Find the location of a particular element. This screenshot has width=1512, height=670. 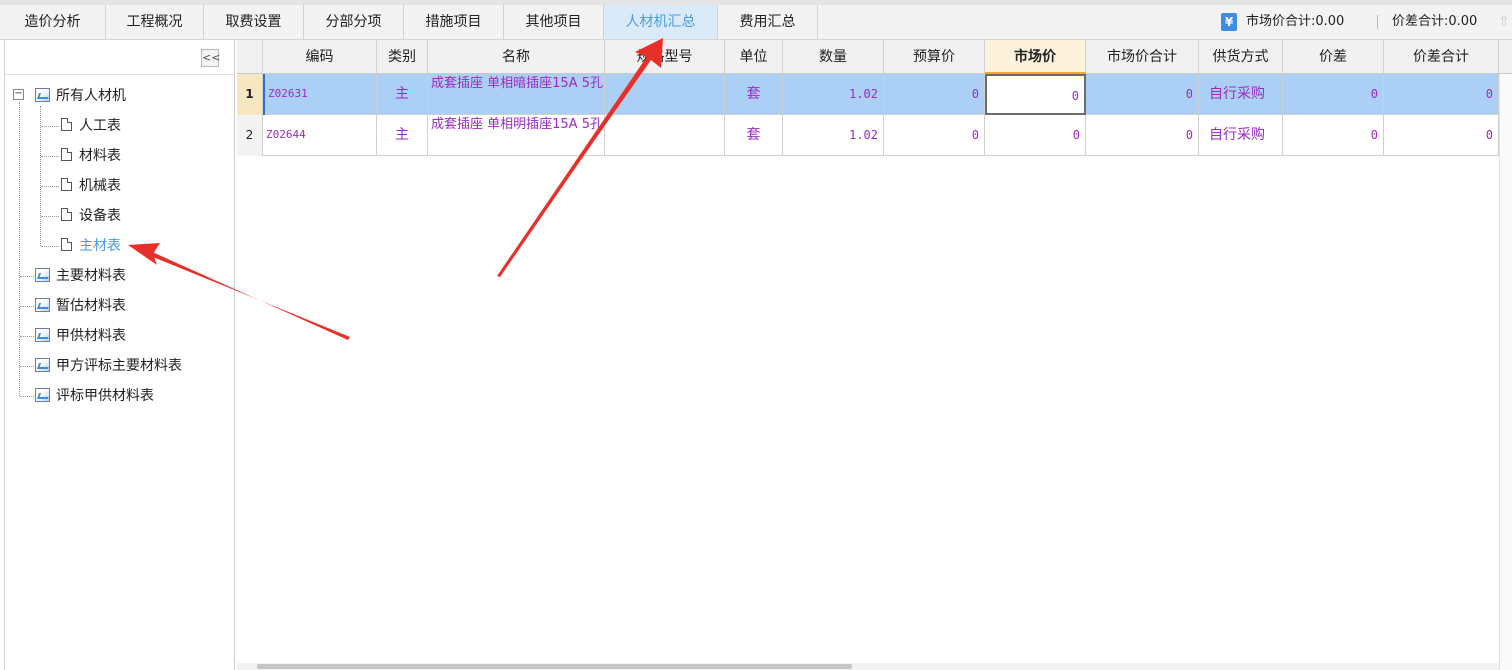

collapse-panel-button: << is located at coordinates (210, 58).